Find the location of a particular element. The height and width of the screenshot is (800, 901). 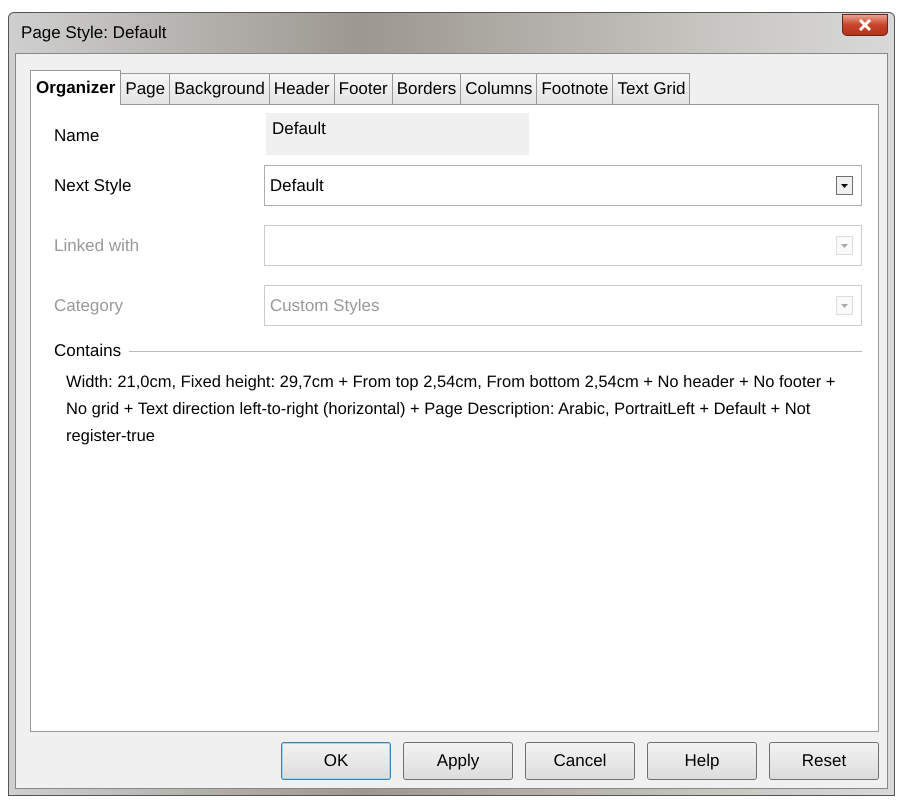

dialog-button: Cancel is located at coordinates (580, 761).